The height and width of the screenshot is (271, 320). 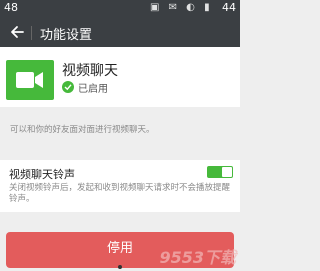 What do you see at coordinates (93, 89) in the screenshot?
I see `enabled-label: 已启用` at bounding box center [93, 89].